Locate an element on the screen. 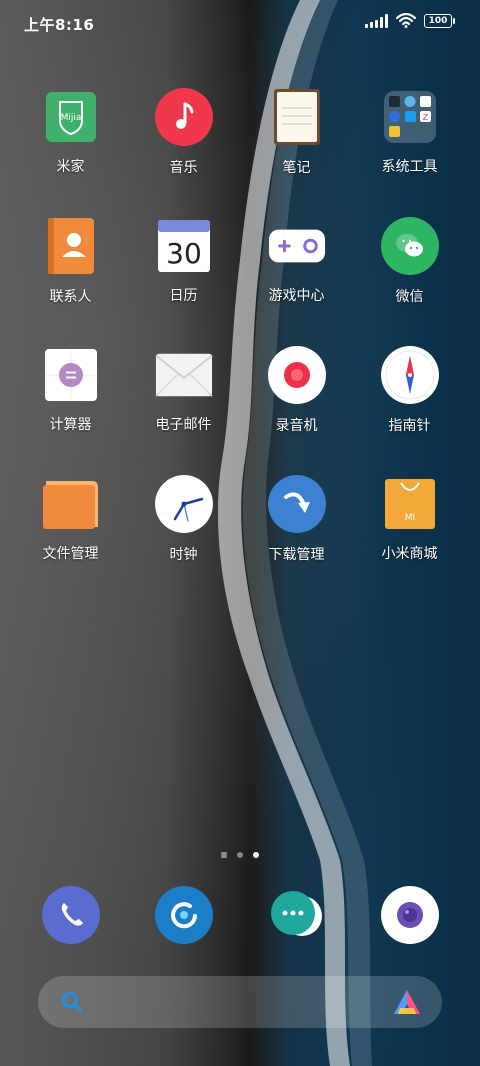 The width and height of the screenshot is (480, 1066). camera-icon is located at coordinates (409, 915).